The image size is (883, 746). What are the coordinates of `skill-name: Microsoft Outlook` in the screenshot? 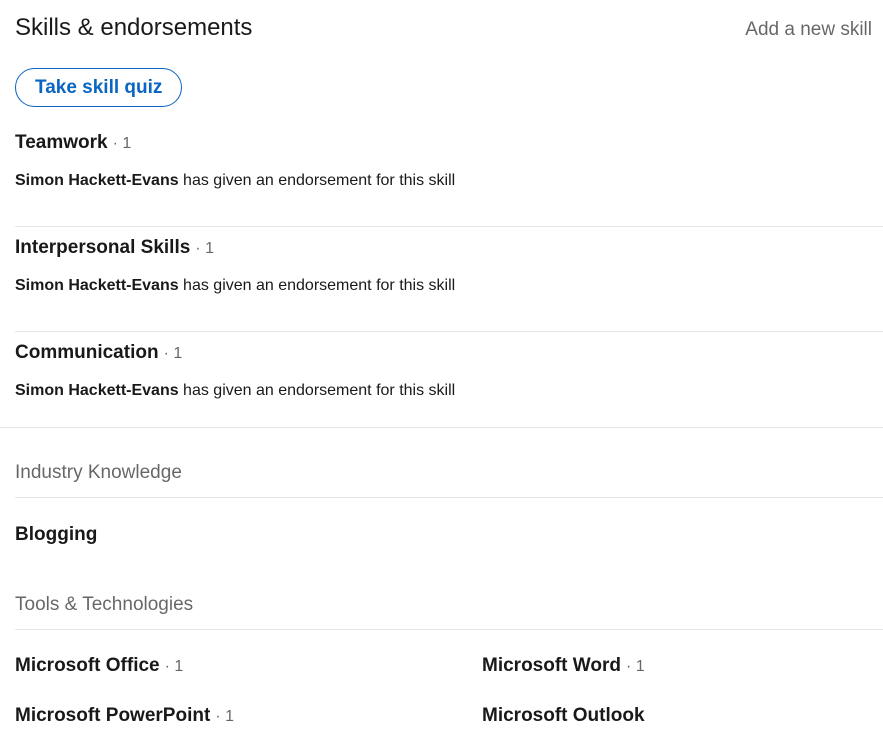 It's located at (563, 716).